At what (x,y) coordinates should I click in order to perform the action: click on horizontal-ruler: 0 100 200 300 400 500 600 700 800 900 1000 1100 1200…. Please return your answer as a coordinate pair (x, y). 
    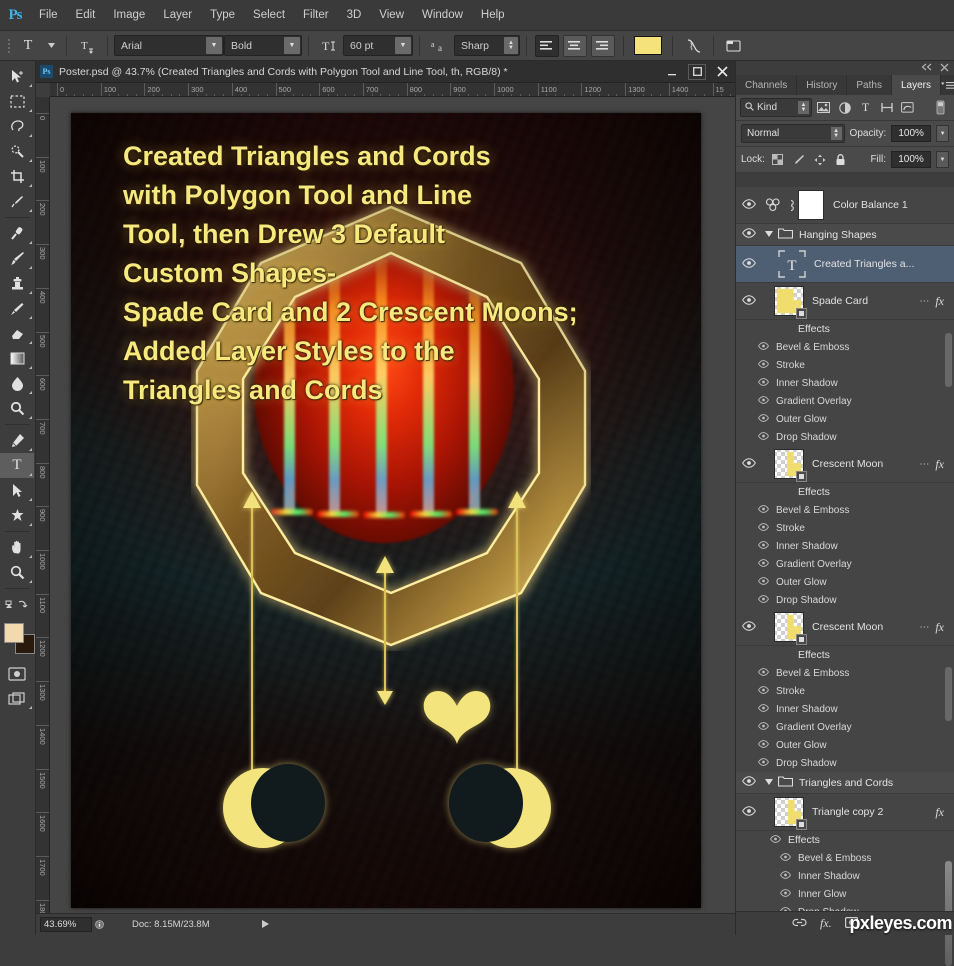
    Looking at the image, I should click on (385, 90).